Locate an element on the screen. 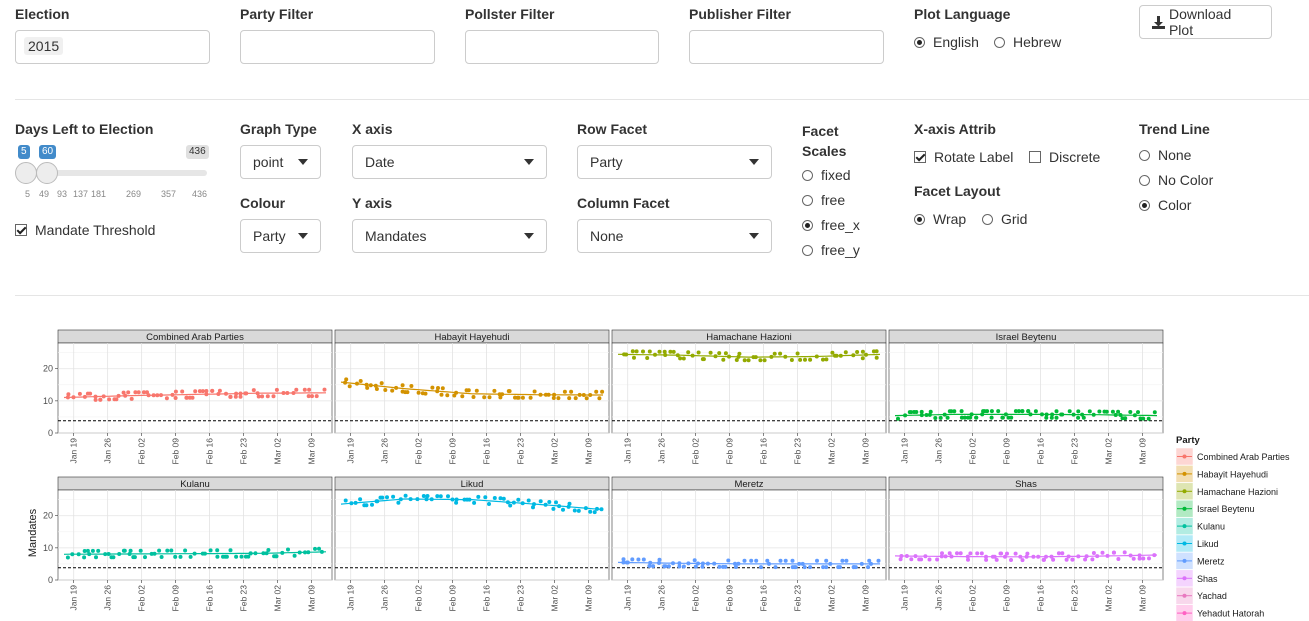 Image resolution: width=1309 pixels, height=621 pixels. graph-type-select: point is located at coordinates (280, 162).